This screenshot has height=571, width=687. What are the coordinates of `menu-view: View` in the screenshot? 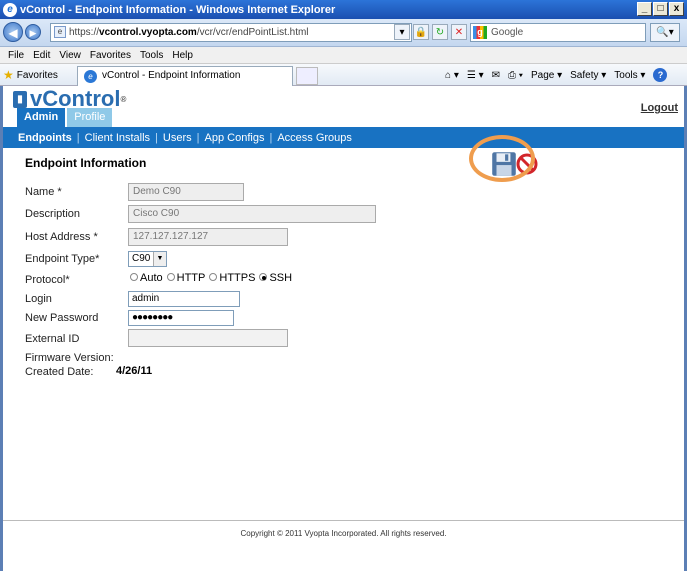 It's located at (70, 55).